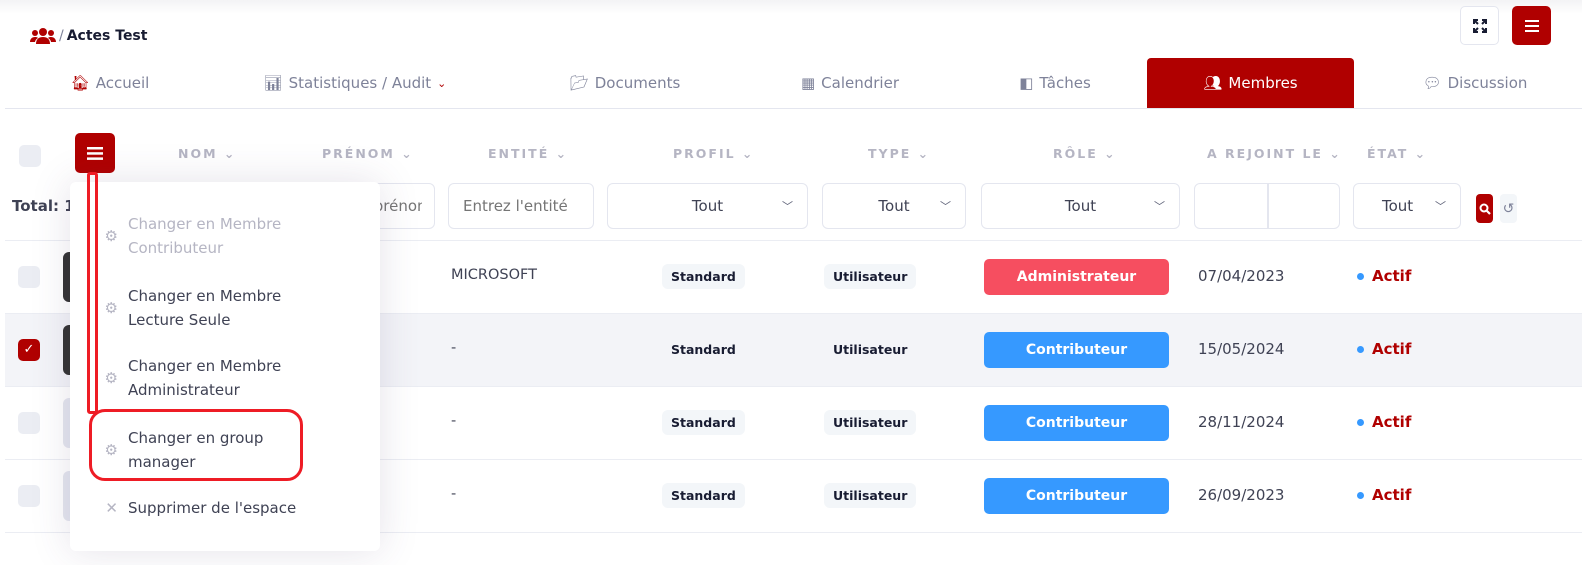  What do you see at coordinates (1241, 495) in the screenshot?
I see `date-cell: 26/09/2023` at bounding box center [1241, 495].